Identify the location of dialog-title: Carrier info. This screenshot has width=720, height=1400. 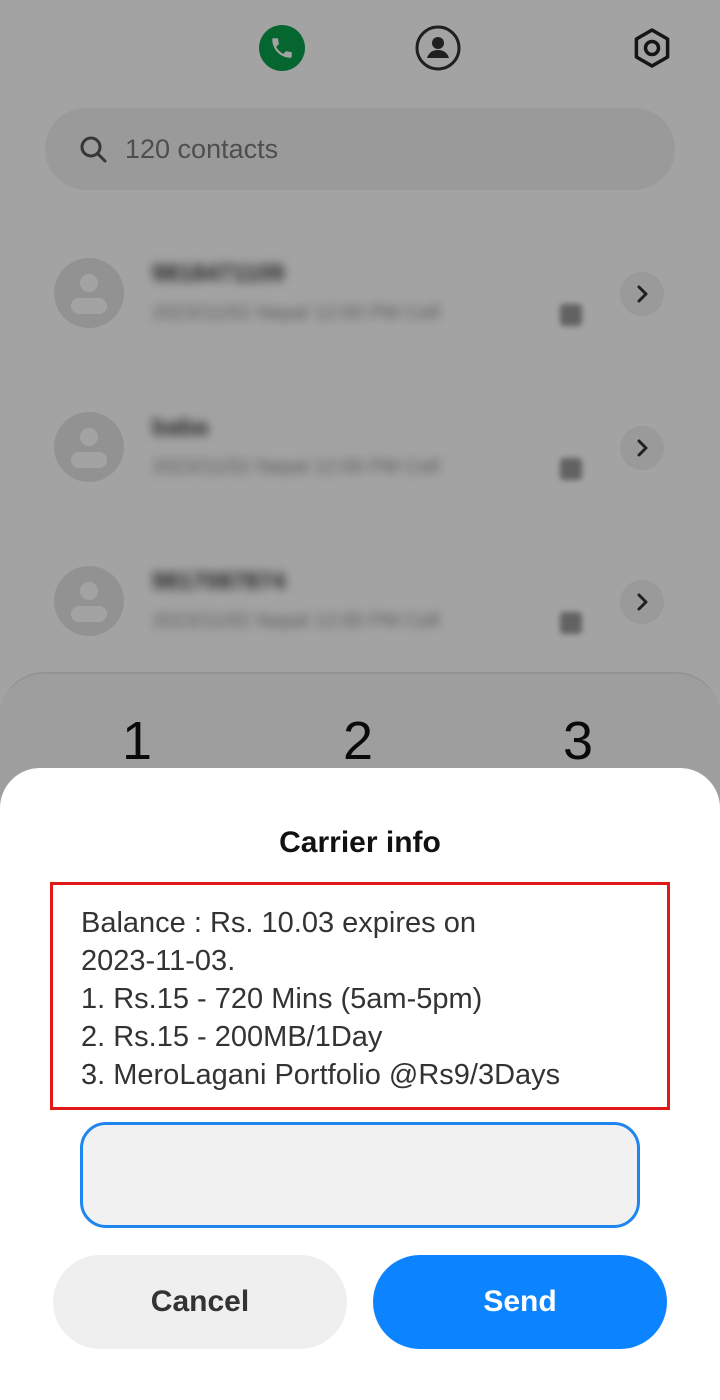
(360, 842).